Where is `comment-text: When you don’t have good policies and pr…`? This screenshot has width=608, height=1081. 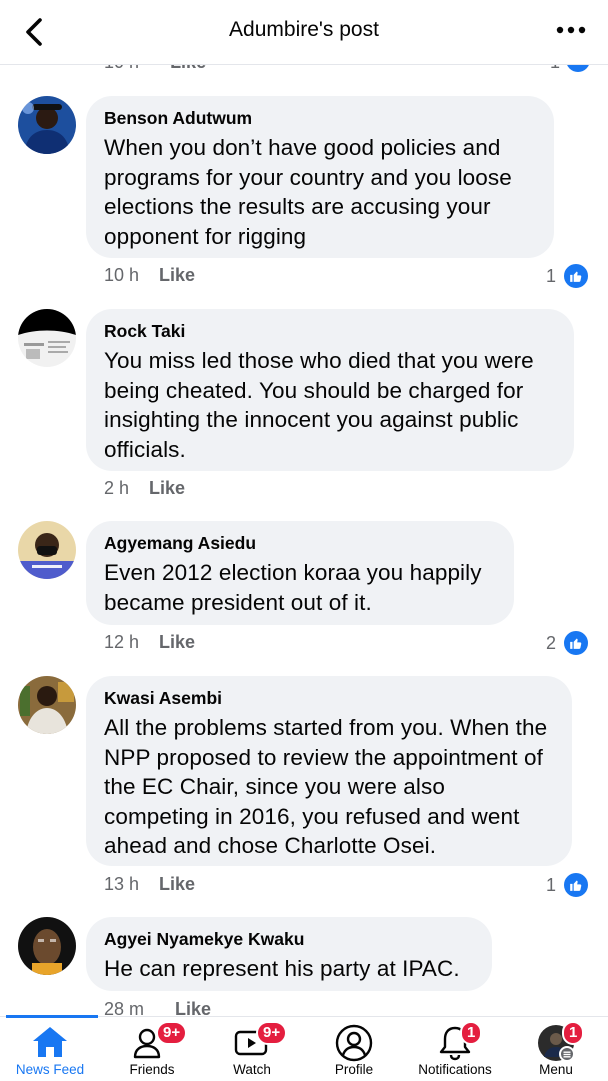
comment-text: When you don’t have good policies and pr… is located at coordinates (308, 192).